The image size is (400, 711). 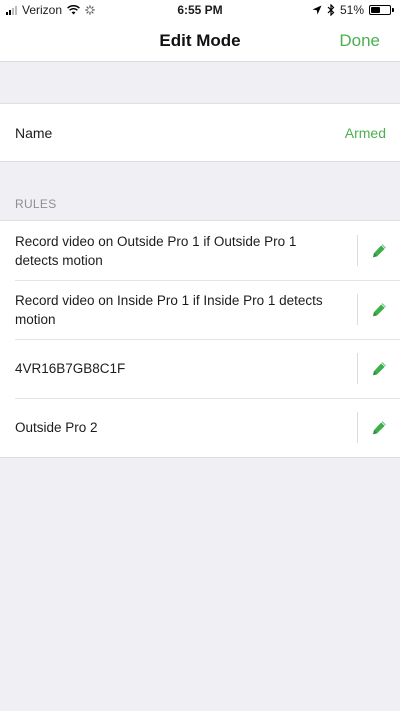 What do you see at coordinates (34, 132) in the screenshot?
I see `name-label: Name` at bounding box center [34, 132].